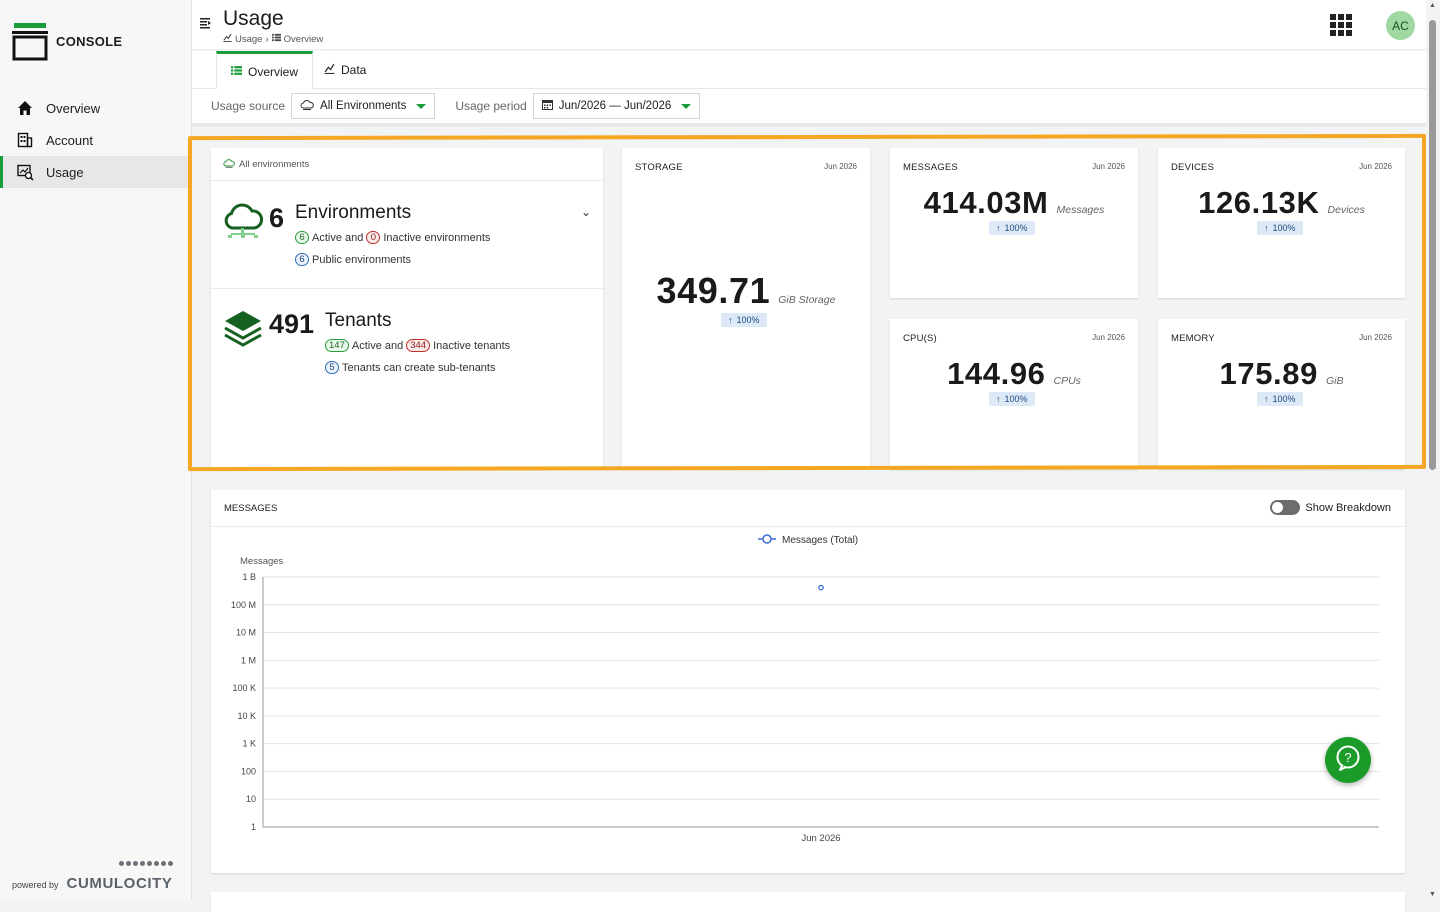  I want to click on app-name: CONSOLE, so click(89, 41).